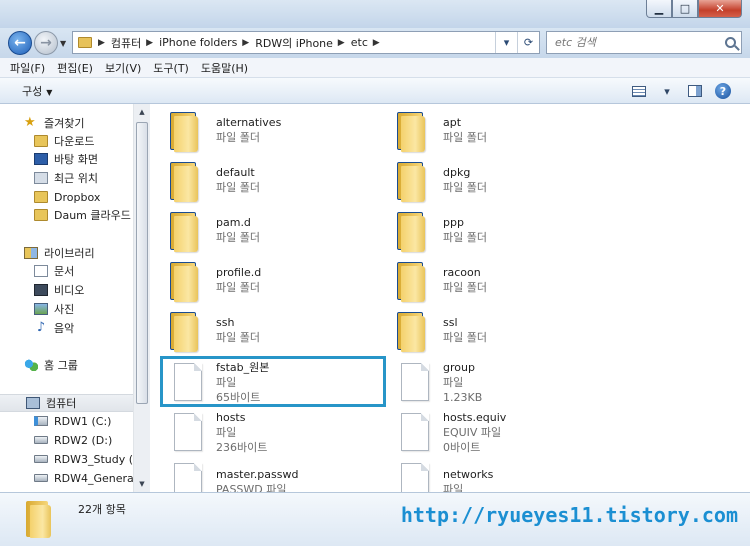 This screenshot has height=546, width=750. I want to click on item-type: PASSWD 파일, so click(251, 487).